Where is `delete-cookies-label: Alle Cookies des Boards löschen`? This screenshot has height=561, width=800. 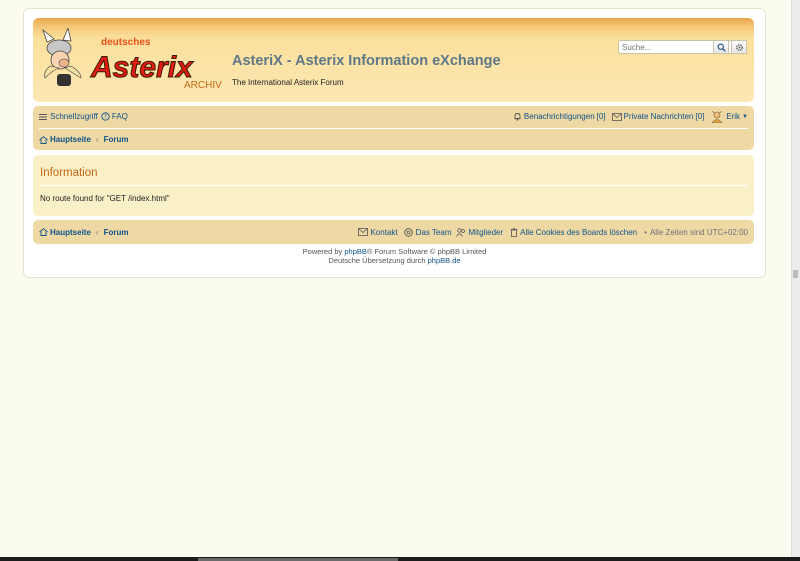 delete-cookies-label: Alle Cookies des Boards löschen is located at coordinates (579, 232).